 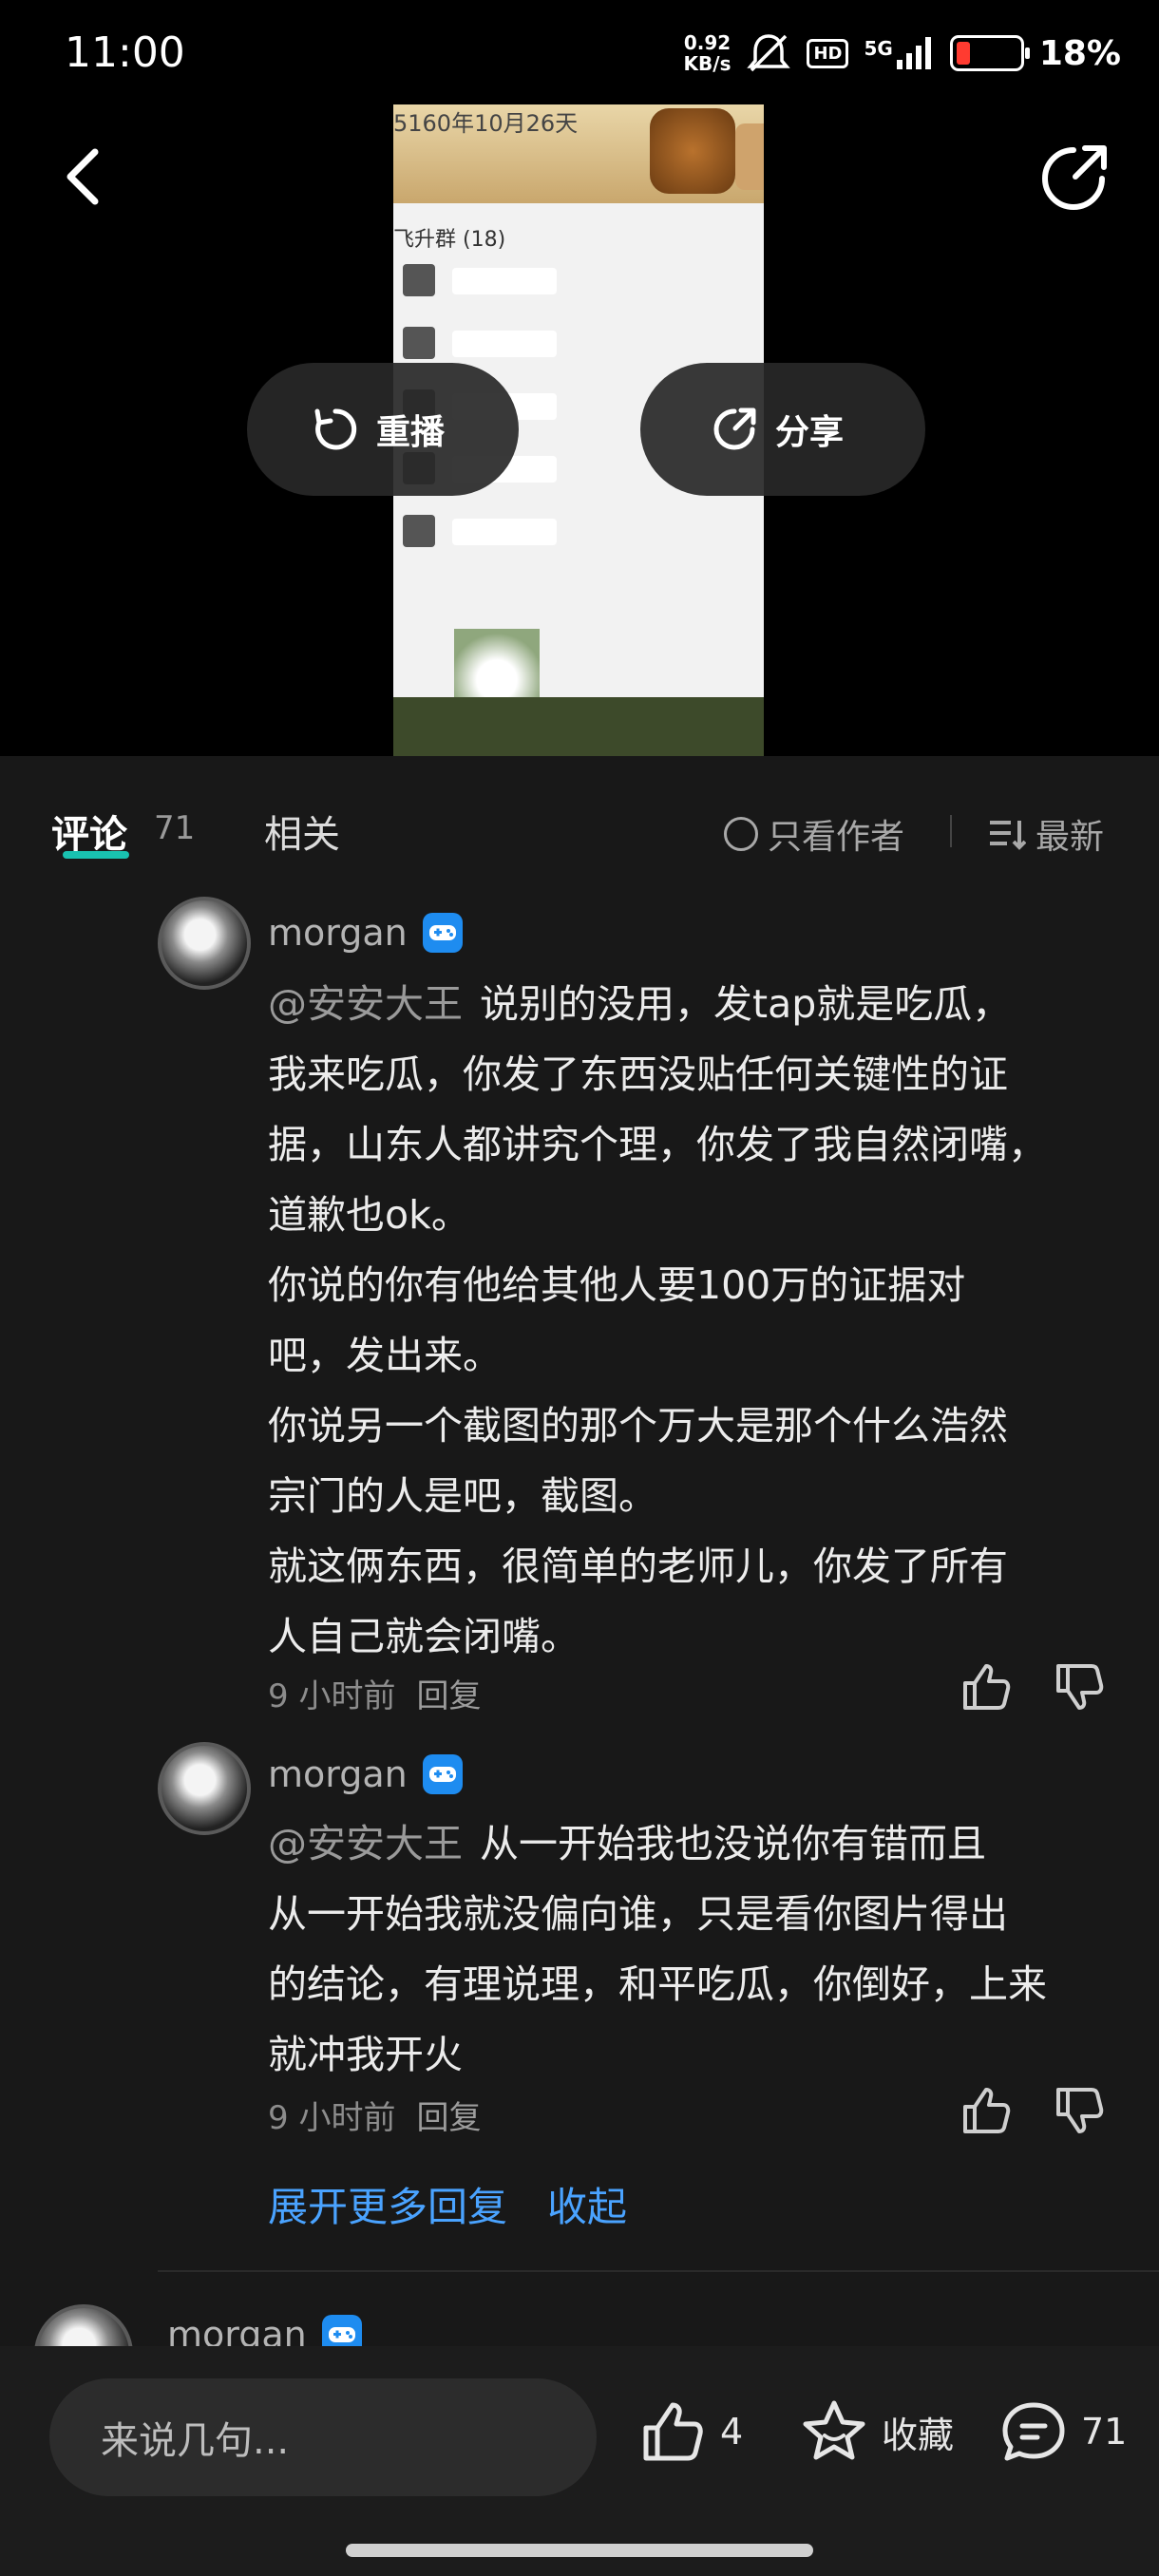 What do you see at coordinates (1008, 835) in the screenshot?
I see `sort-icon` at bounding box center [1008, 835].